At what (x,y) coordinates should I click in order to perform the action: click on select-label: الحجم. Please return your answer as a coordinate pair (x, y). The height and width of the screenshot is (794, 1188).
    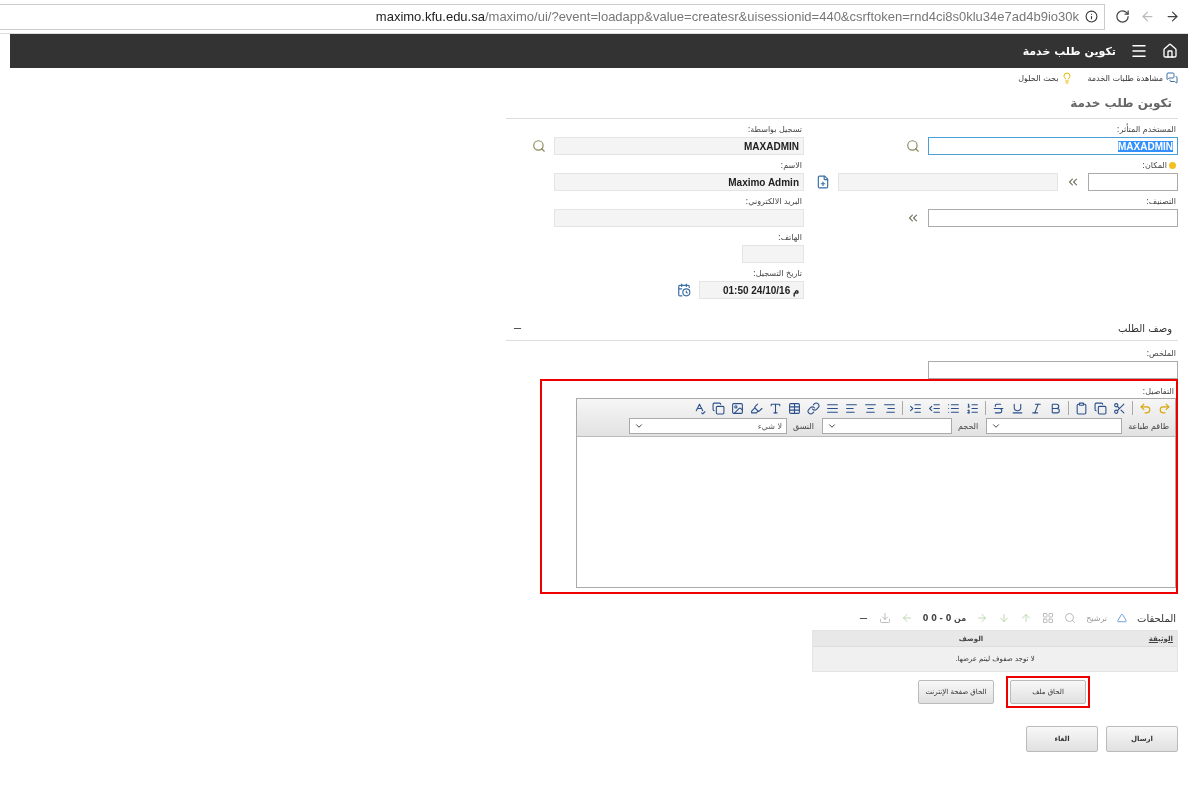
    Looking at the image, I should click on (968, 426).